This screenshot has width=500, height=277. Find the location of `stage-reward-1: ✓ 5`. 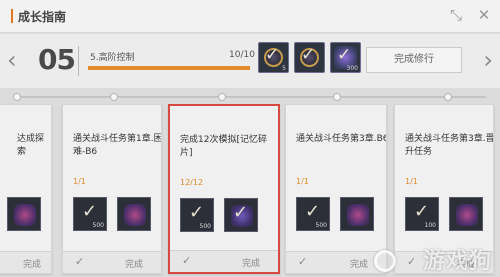

stage-reward-1: ✓ 5 is located at coordinates (273, 57).